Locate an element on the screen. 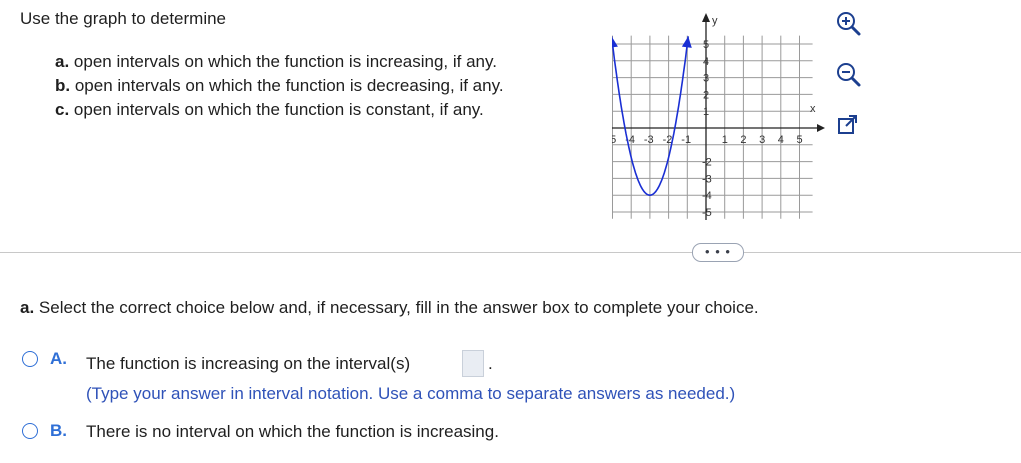 The width and height of the screenshot is (1021, 463). zoom-in-button is located at coordinates (848, 23).